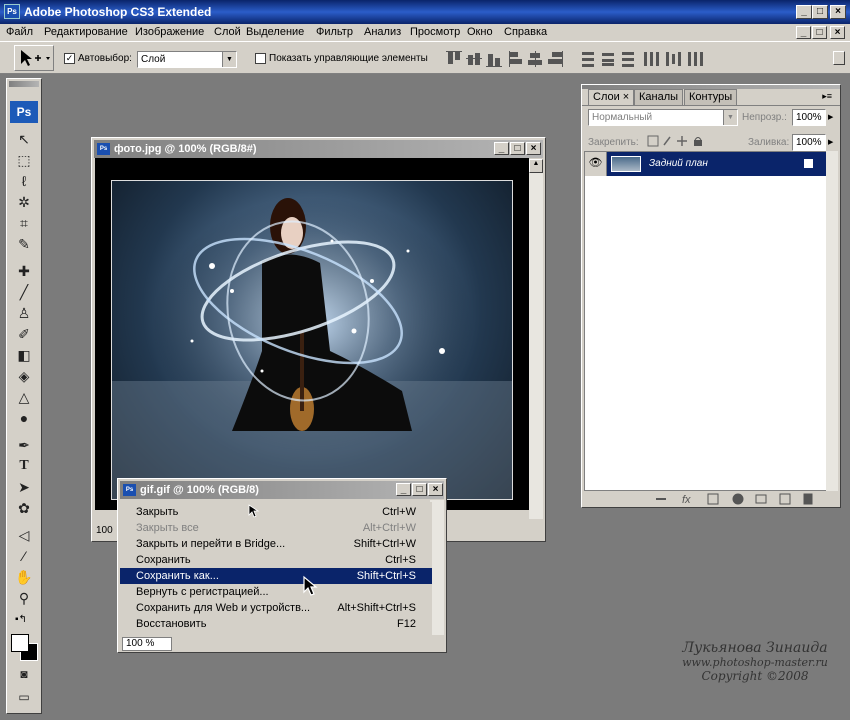 The width and height of the screenshot is (850, 720). I want to click on clone-stamp-tool-icon: ♙, so click(24, 313).